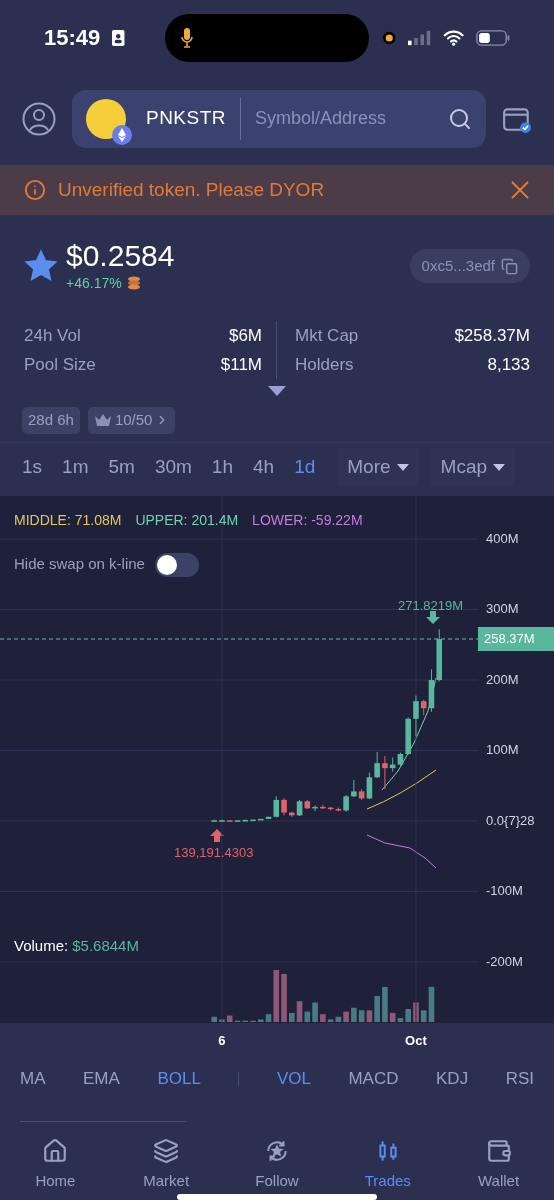  Describe the element at coordinates (118, 37) in the screenshot. I see `id-card-icon` at that location.